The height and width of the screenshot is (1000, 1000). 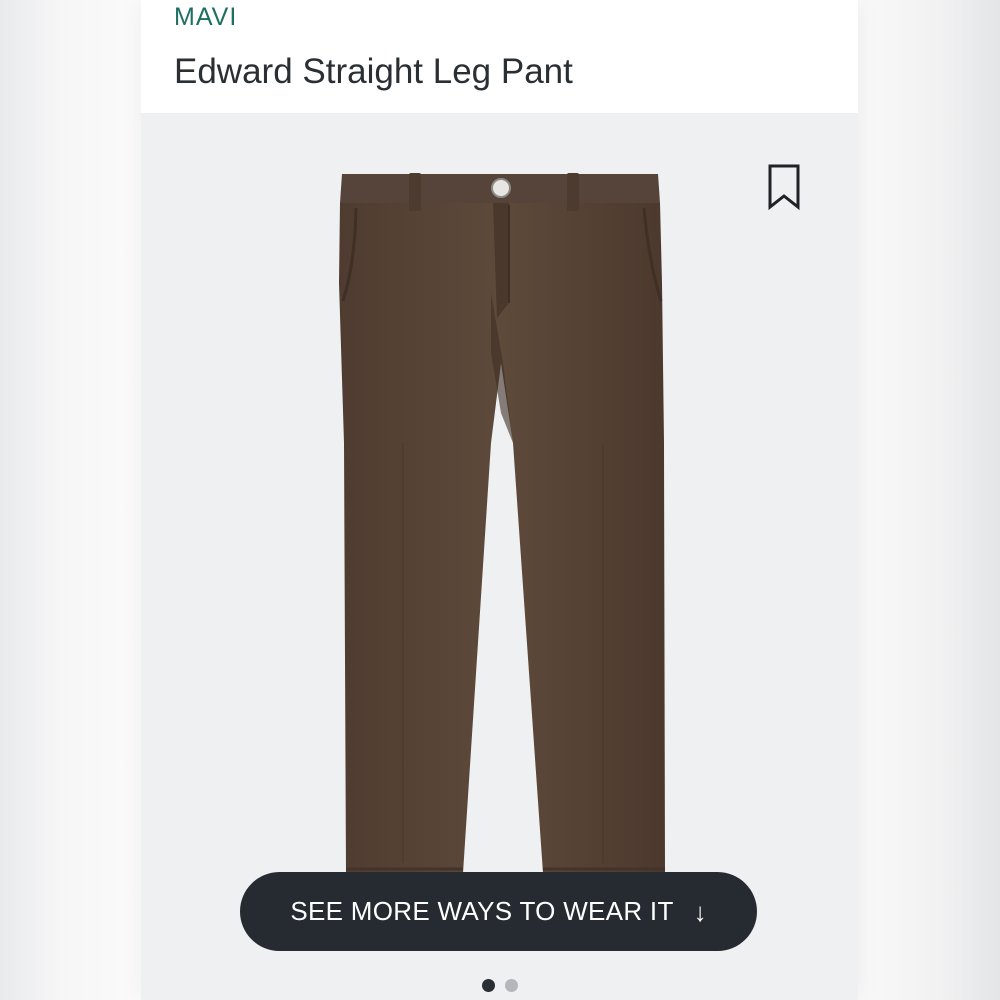 I want to click on product-title: Edward Straight Leg Pant, so click(x=373, y=71).